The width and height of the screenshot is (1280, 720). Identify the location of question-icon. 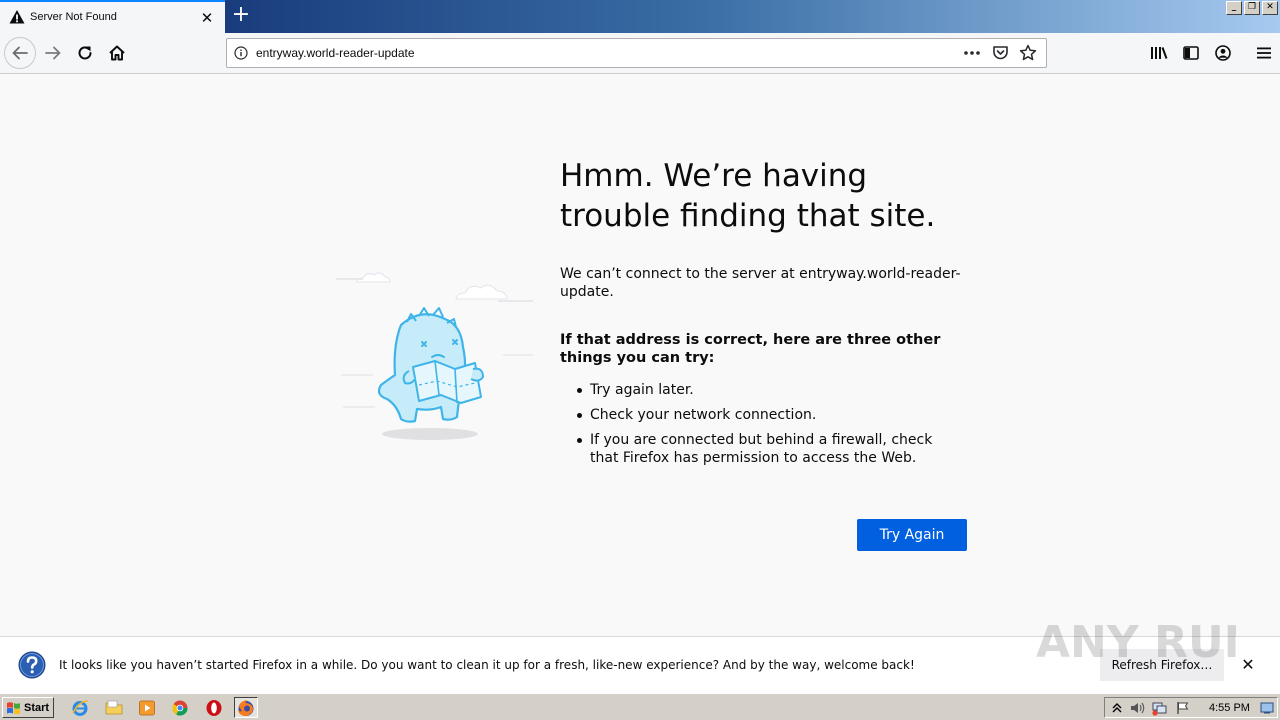
(32, 665).